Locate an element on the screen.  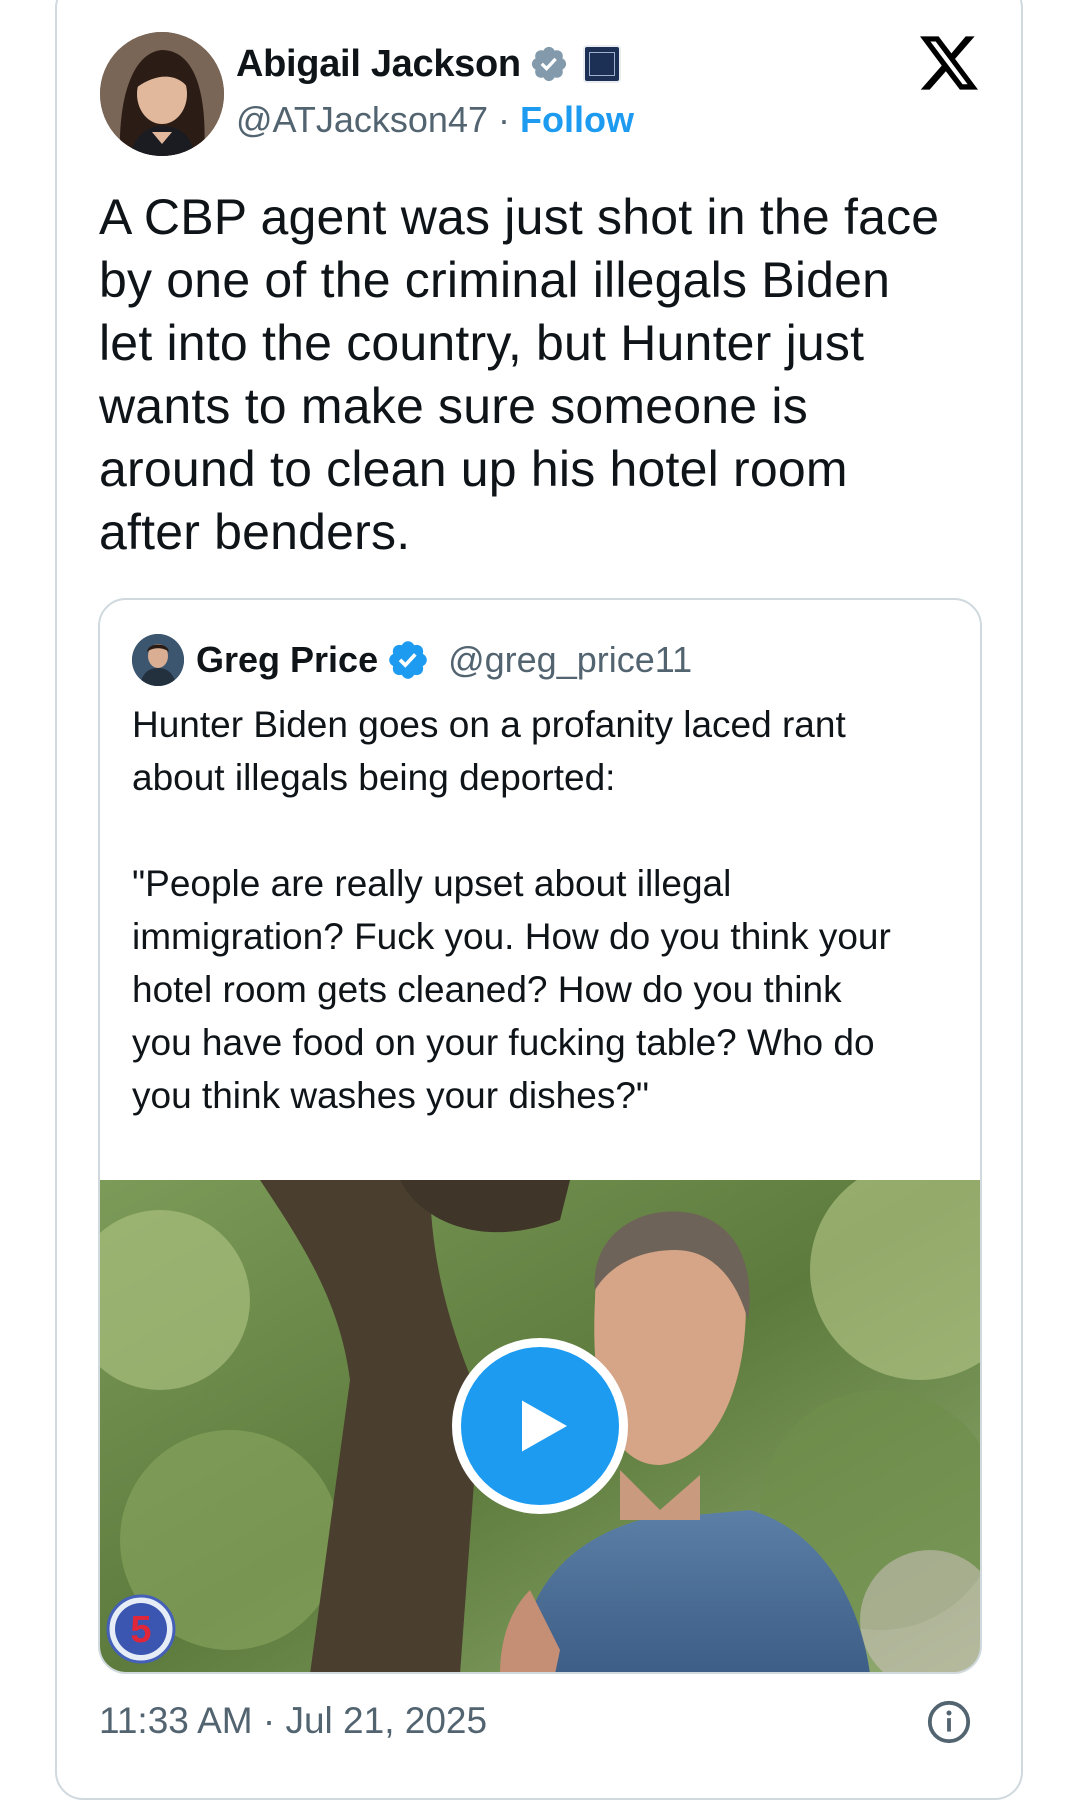
play-icon is located at coordinates (544, 1426).